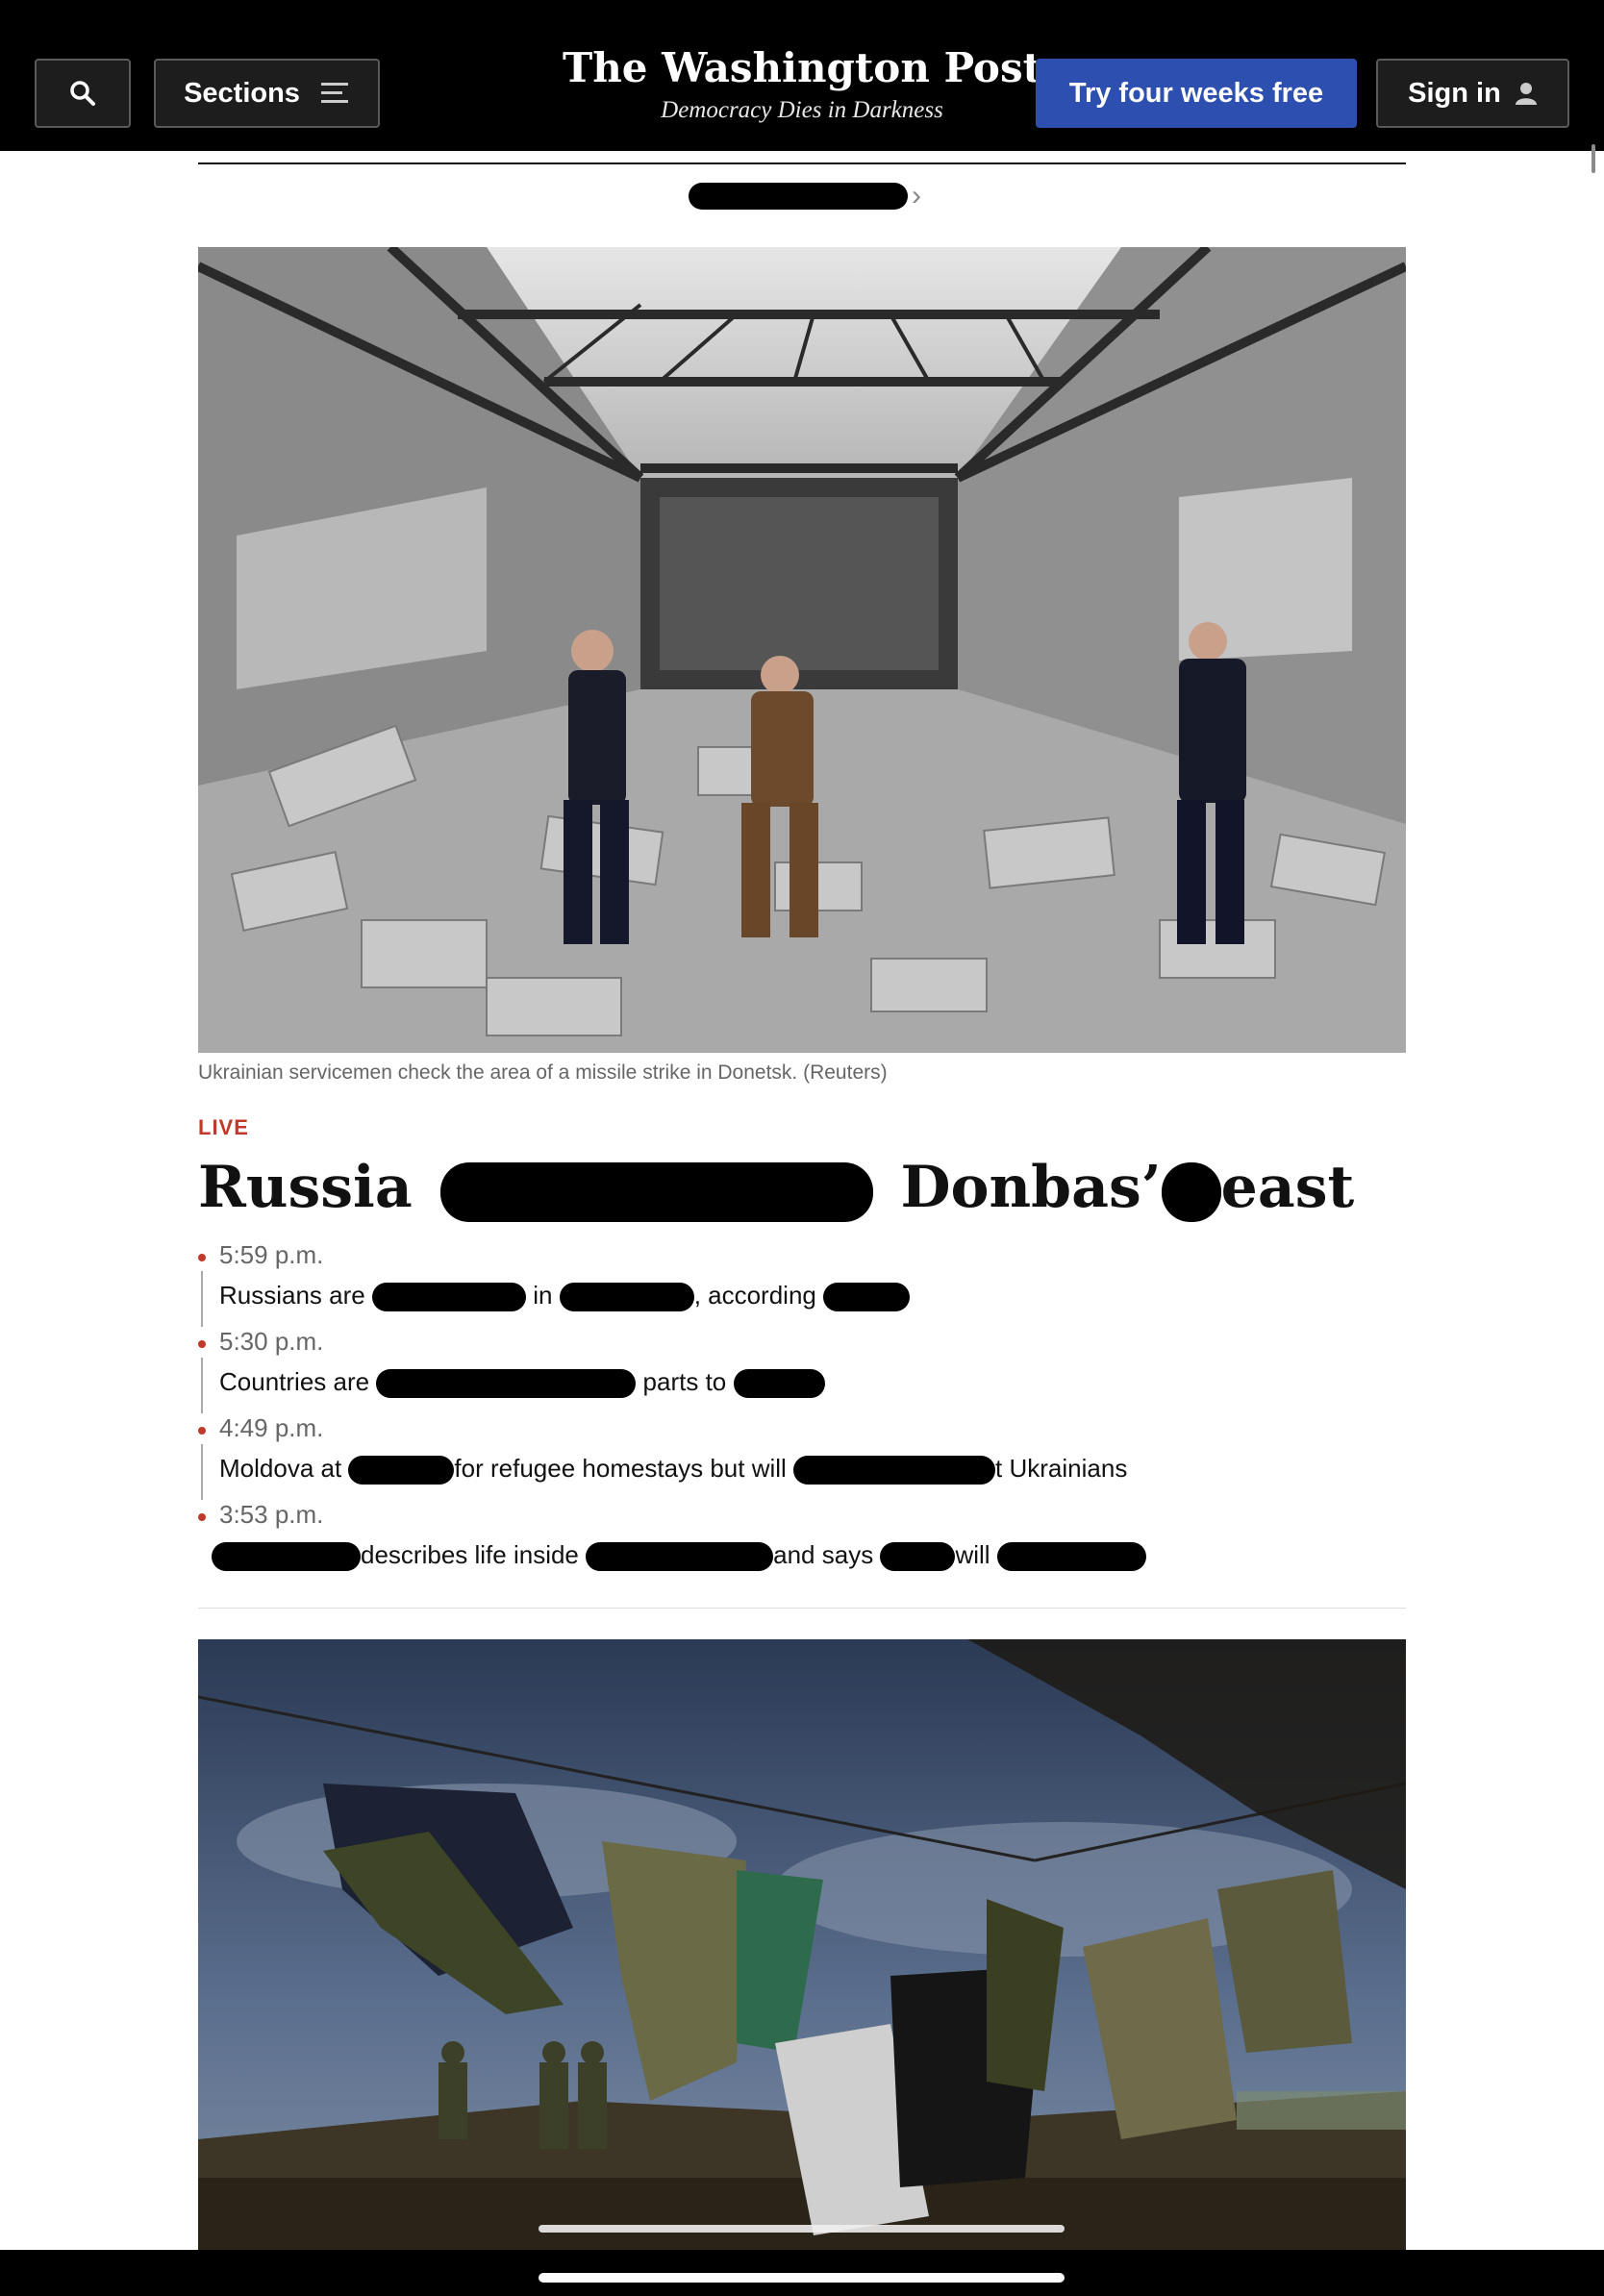  I want to click on update-text-segment: parts to, so click(684, 1381).